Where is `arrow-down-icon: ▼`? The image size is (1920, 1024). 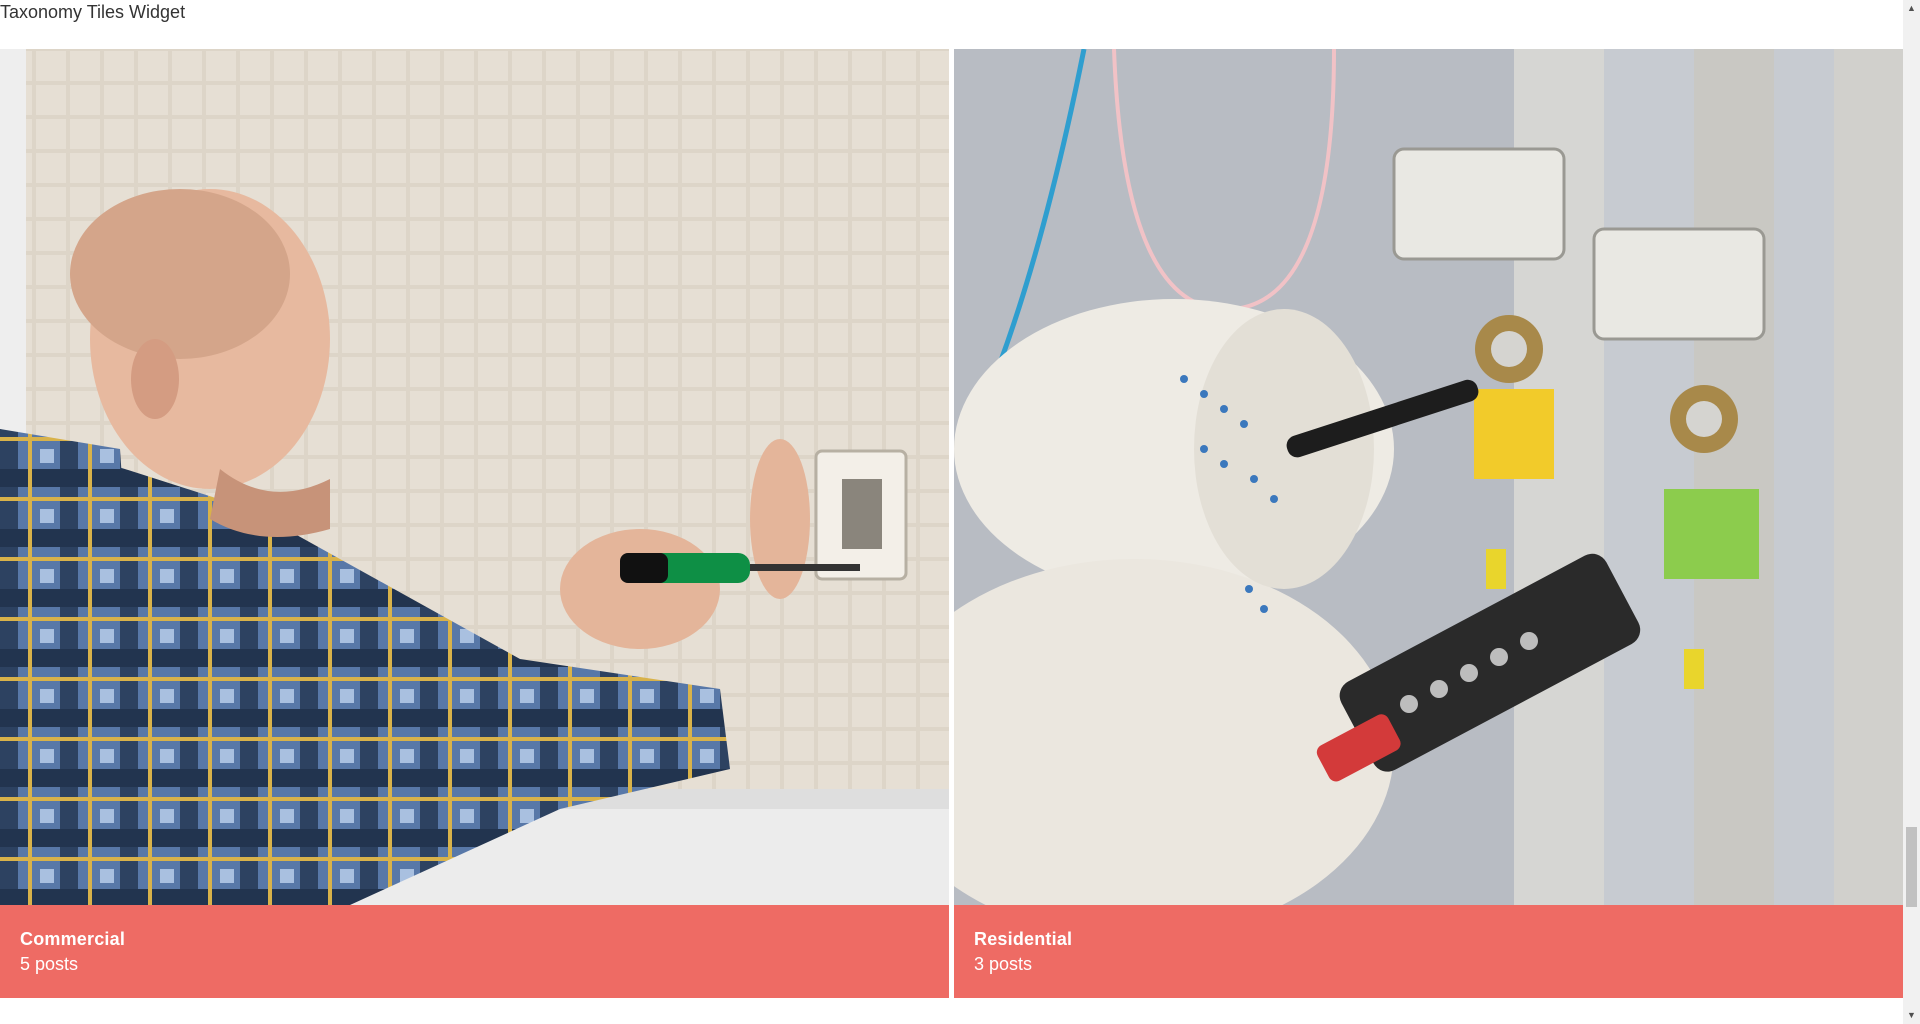
arrow-down-icon: ▼ is located at coordinates (1911, 1015).